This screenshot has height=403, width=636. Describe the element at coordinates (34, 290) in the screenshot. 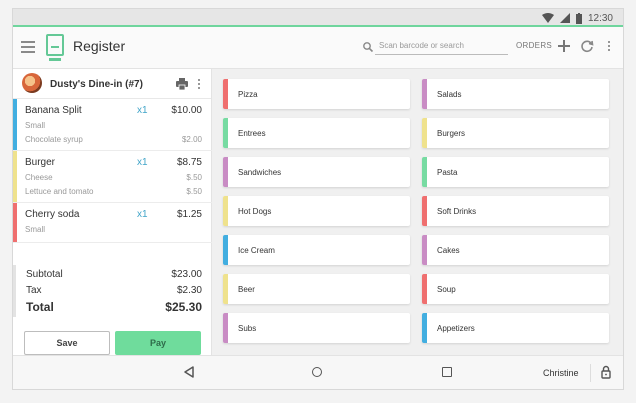

I see `tax-label: Tax` at that location.